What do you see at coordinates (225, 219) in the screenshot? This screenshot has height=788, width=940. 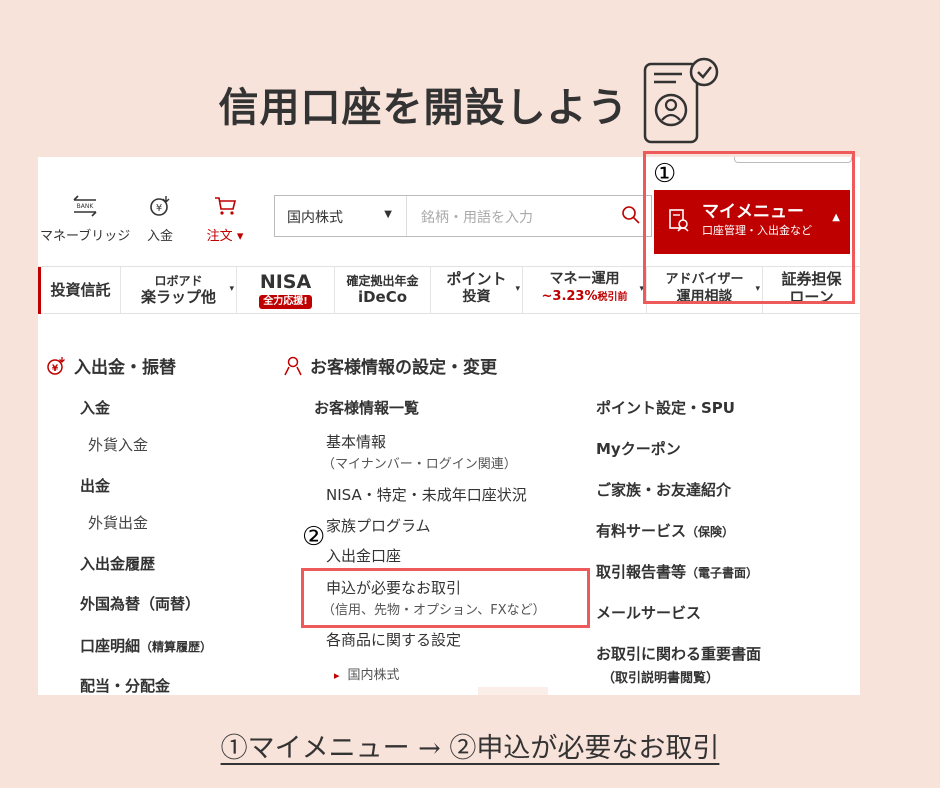 I see `orders-link: 注文 ▾` at bounding box center [225, 219].